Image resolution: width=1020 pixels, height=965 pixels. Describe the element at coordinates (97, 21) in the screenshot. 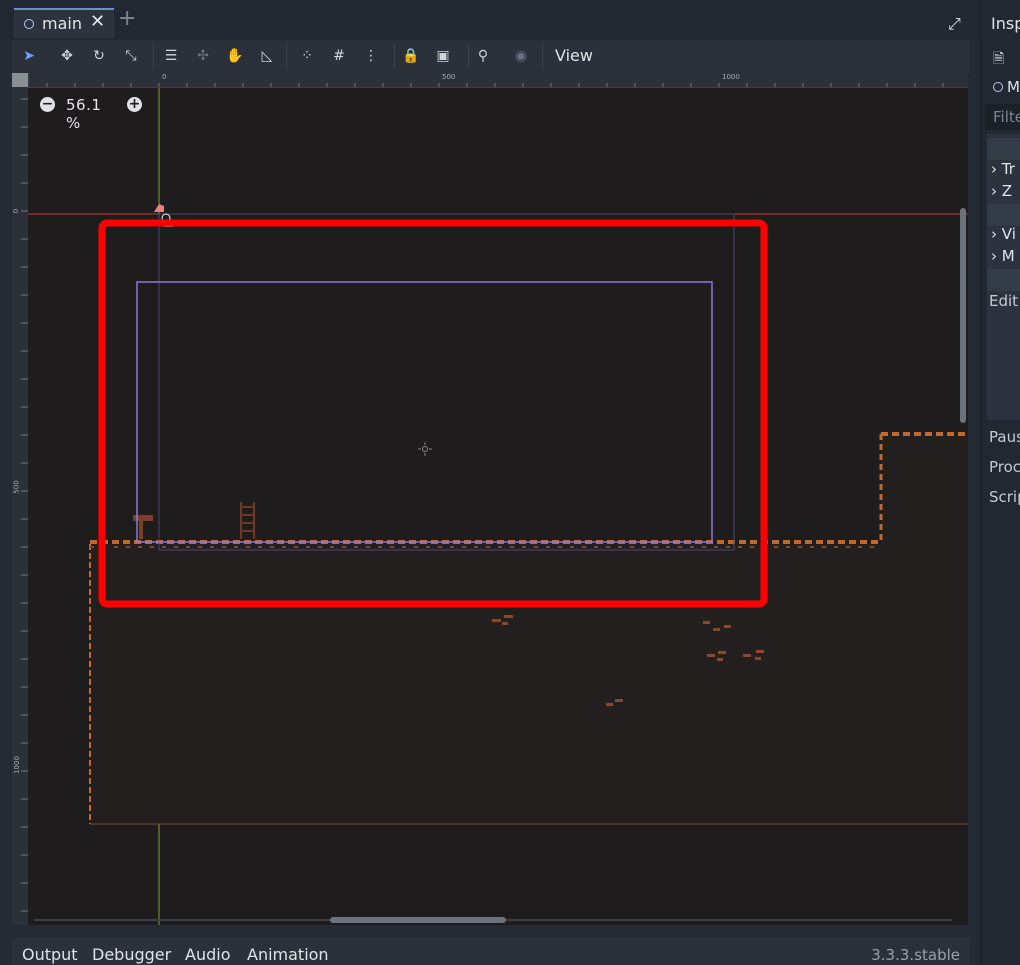

I see `tab-close-icon: ✕` at that location.